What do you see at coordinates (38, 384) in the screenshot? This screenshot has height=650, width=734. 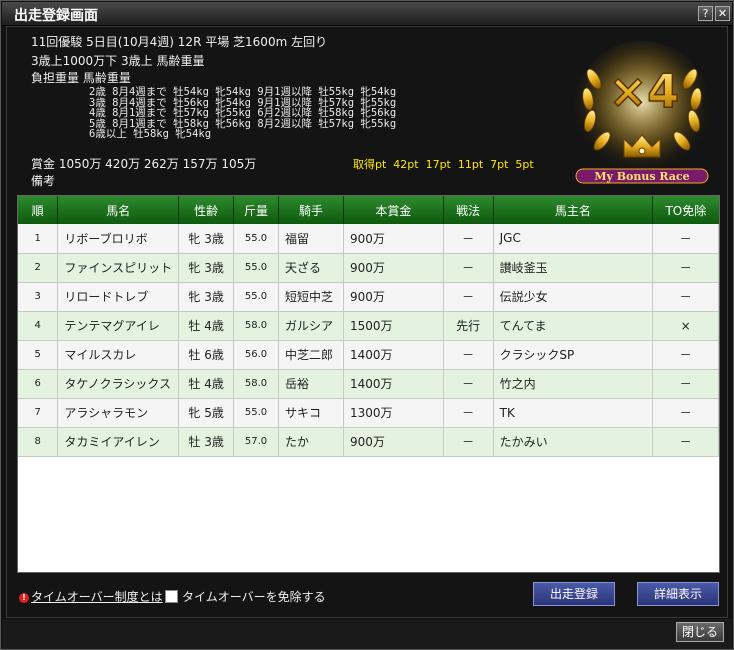 I see `order-cell: 6` at bounding box center [38, 384].